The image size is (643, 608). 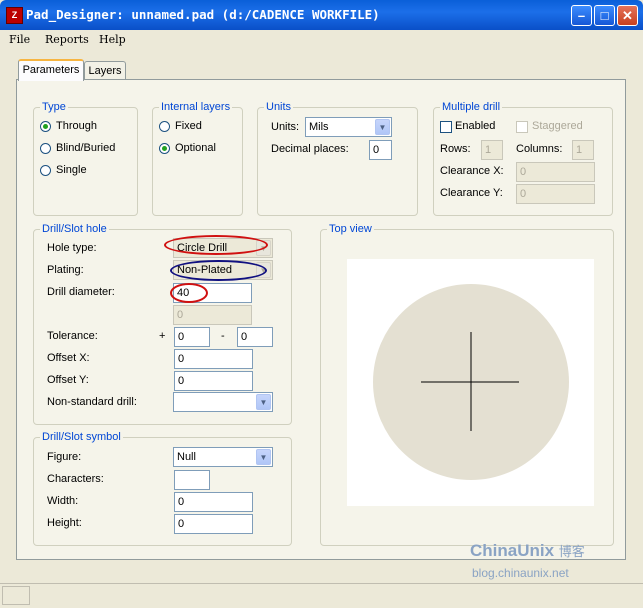 What do you see at coordinates (81, 292) in the screenshot?
I see `drill-diameter-label: Drill diameter:` at bounding box center [81, 292].